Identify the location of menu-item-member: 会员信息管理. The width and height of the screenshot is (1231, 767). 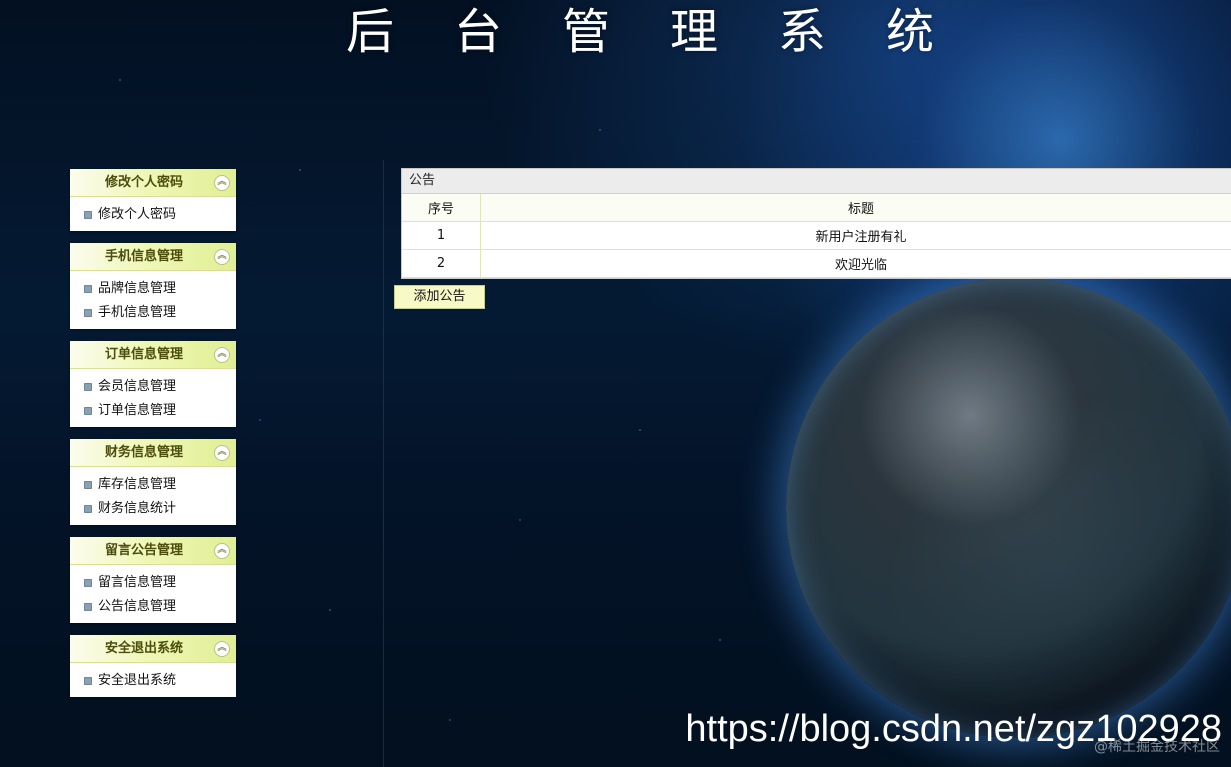
(153, 387).